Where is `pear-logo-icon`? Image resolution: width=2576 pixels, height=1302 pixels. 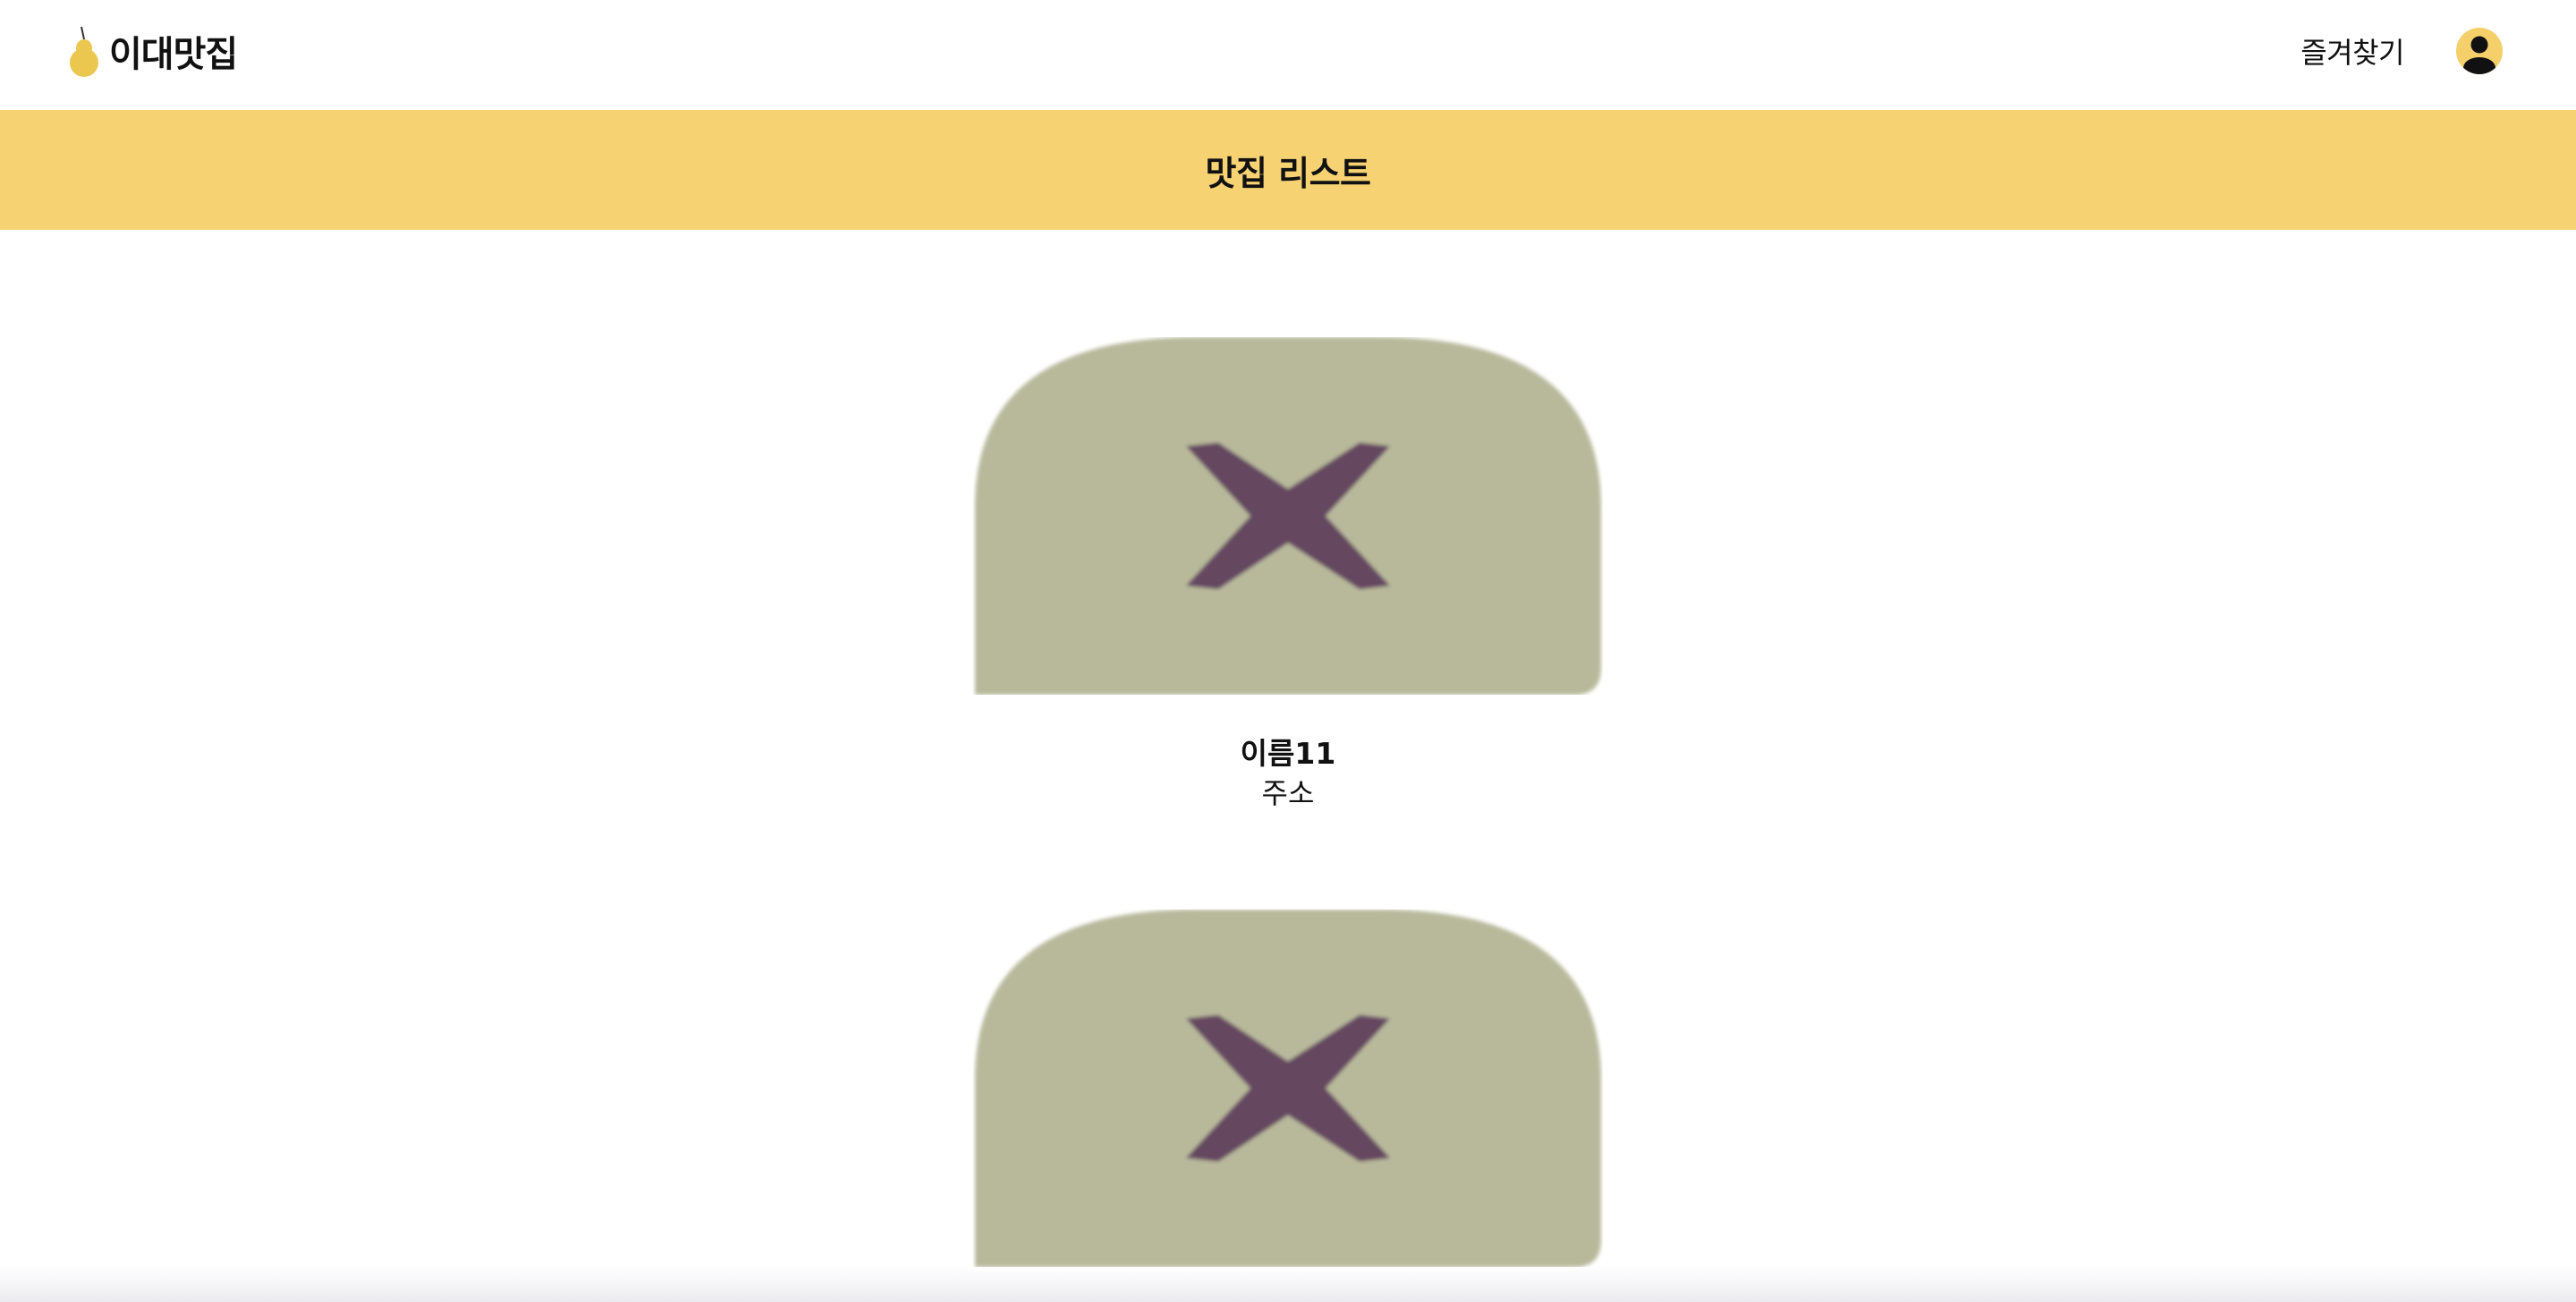 pear-logo-icon is located at coordinates (84, 51).